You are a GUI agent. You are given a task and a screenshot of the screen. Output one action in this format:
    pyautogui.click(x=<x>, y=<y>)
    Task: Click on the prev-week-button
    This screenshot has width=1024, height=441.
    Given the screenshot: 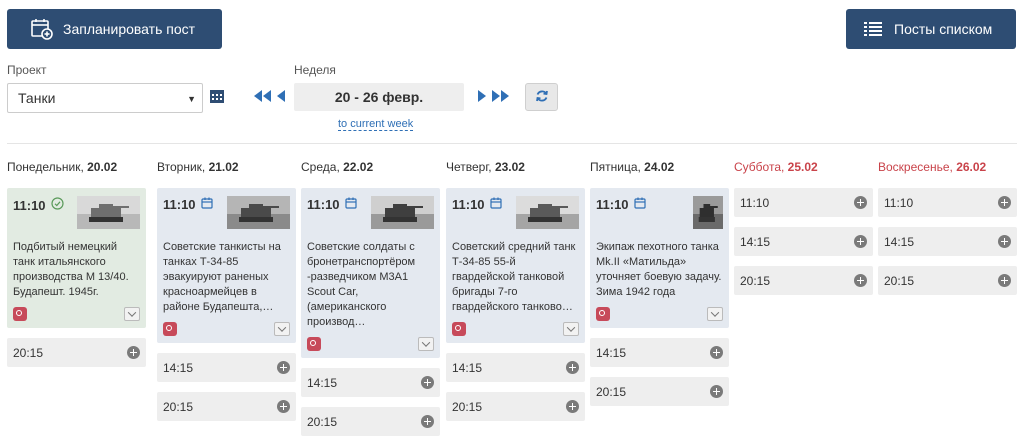 What is the action you would take?
    pyautogui.click(x=269, y=96)
    